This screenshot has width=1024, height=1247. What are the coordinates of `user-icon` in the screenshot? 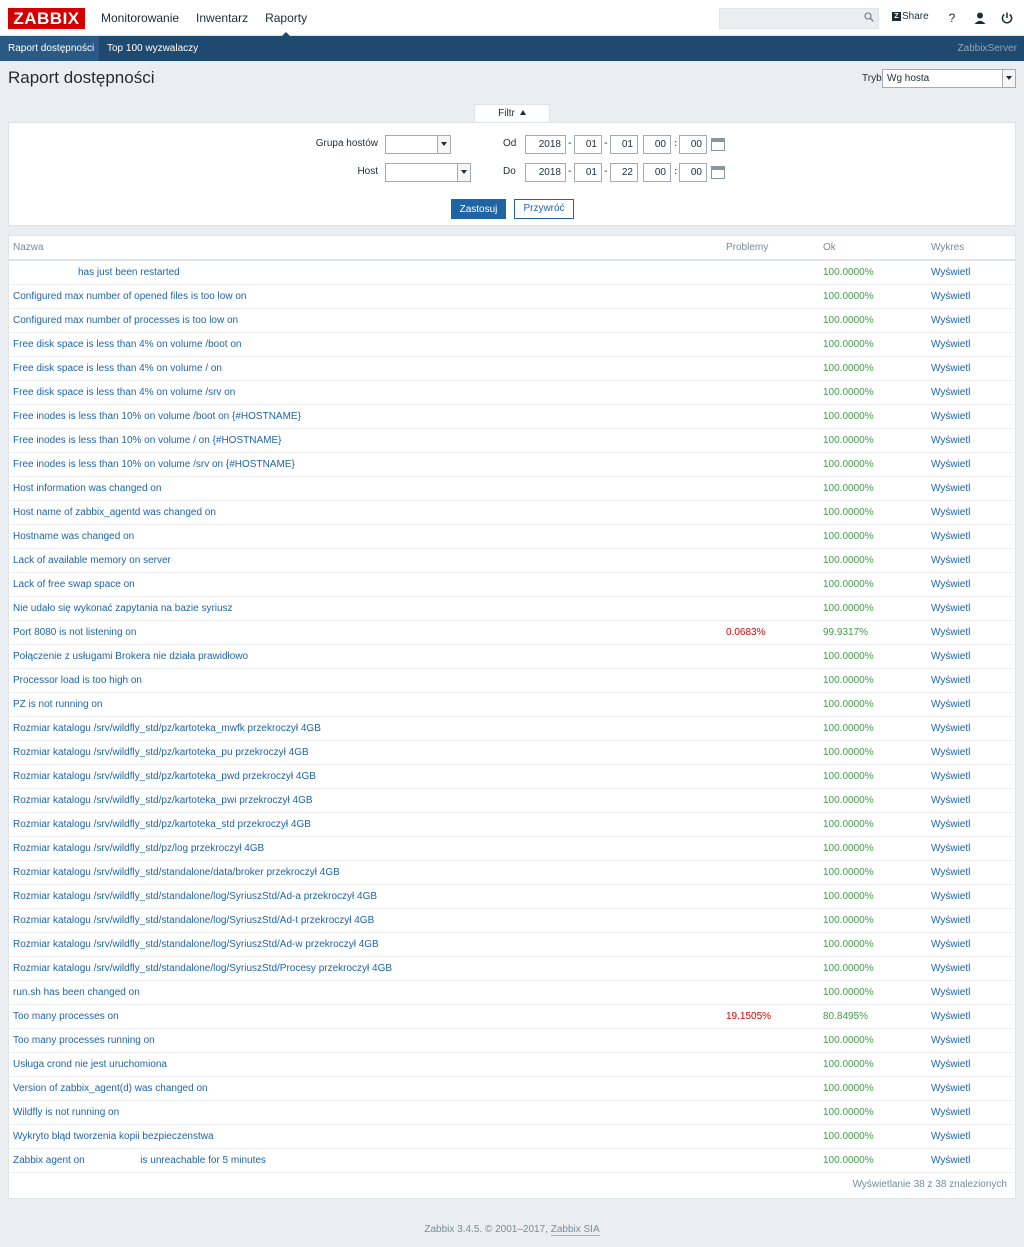 It's located at (980, 18).